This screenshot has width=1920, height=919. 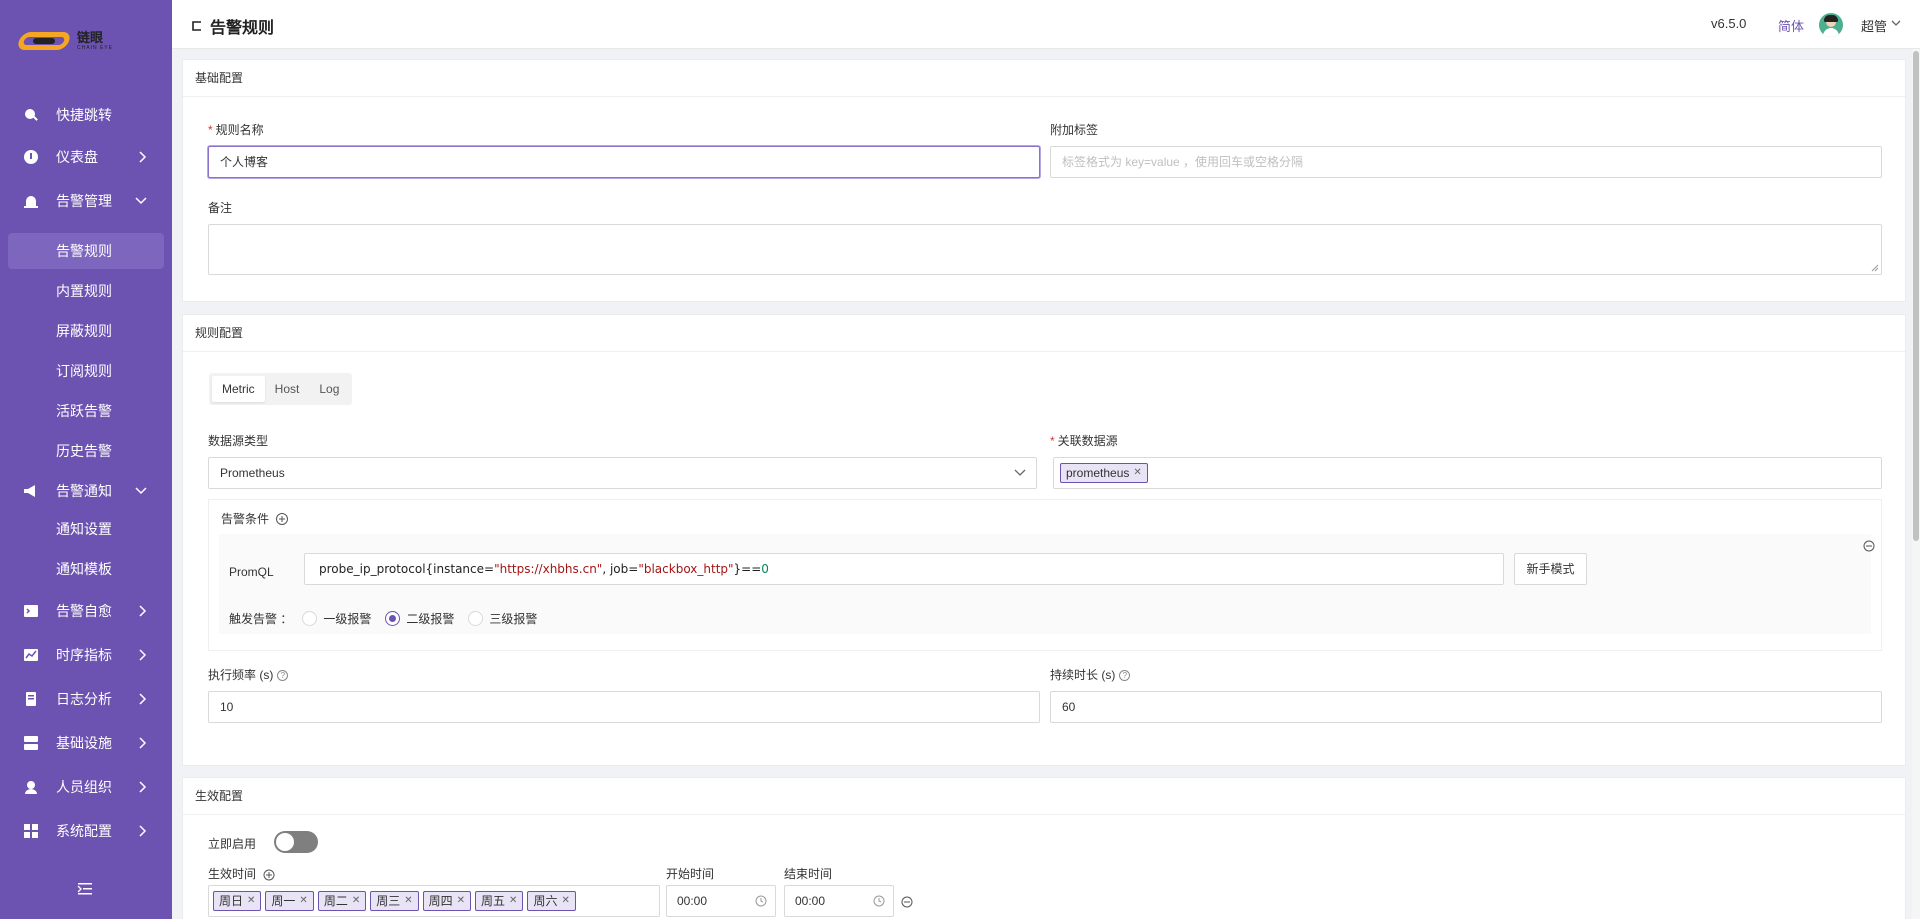 What do you see at coordinates (1466, 162) in the screenshot?
I see `tags-input: 标签格式为 key=value ，使用回车或空格分隔` at bounding box center [1466, 162].